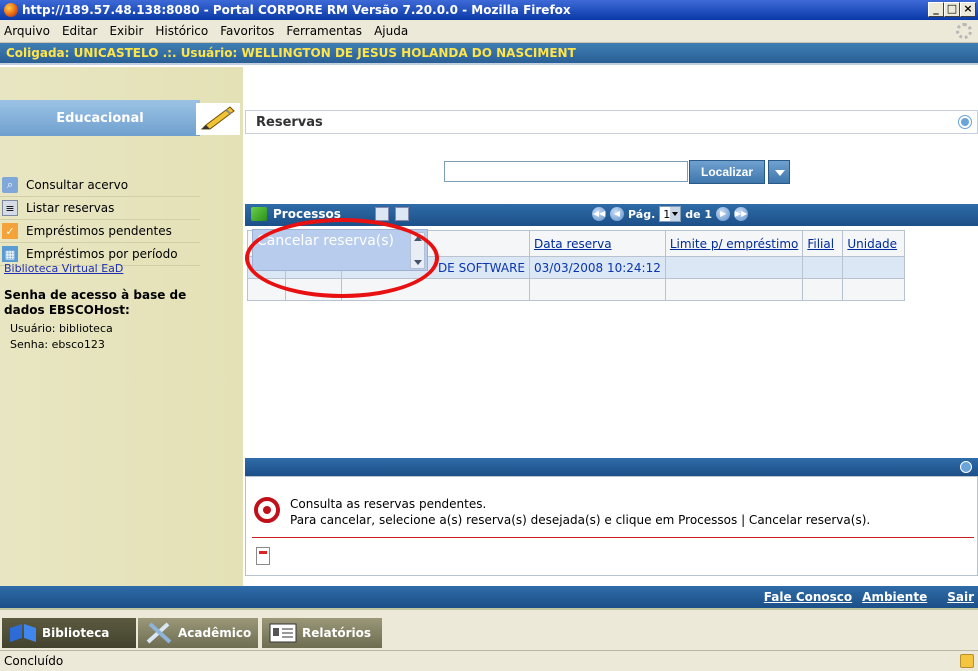 Image resolution: width=978 pixels, height=671 pixels. Describe the element at coordinates (611, 122) in the screenshot. I see `page-title: Reservas` at that location.